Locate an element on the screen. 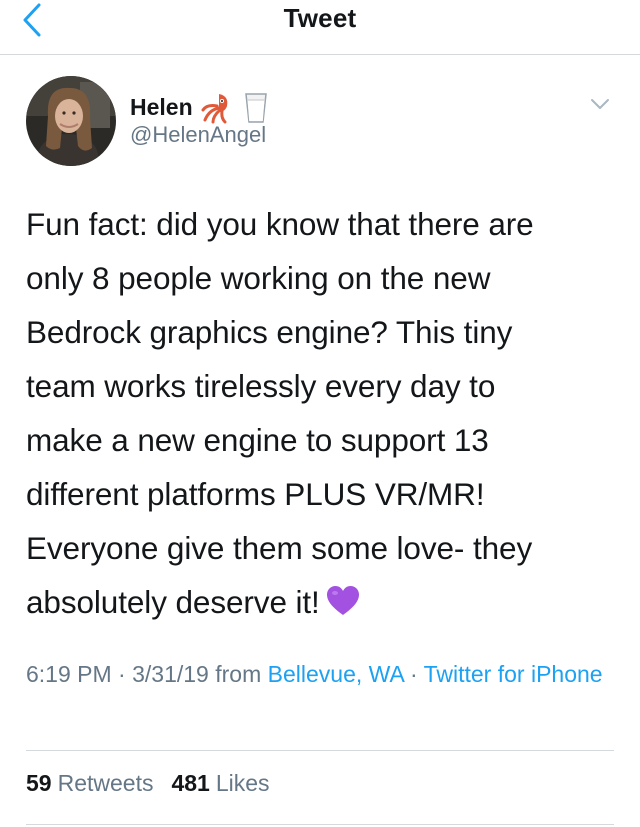 This screenshot has height=827, width=640. author-name-line: Helen is located at coordinates (201, 107).